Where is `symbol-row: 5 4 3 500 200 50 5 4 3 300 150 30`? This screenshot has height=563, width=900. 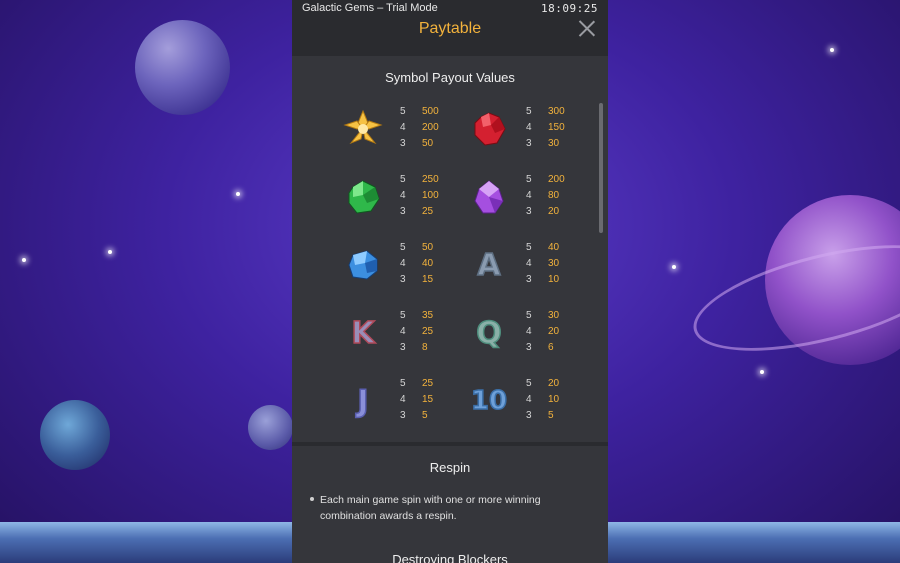
symbol-row: 5 4 3 500 200 50 5 4 3 300 150 30 is located at coordinates (450, 130).